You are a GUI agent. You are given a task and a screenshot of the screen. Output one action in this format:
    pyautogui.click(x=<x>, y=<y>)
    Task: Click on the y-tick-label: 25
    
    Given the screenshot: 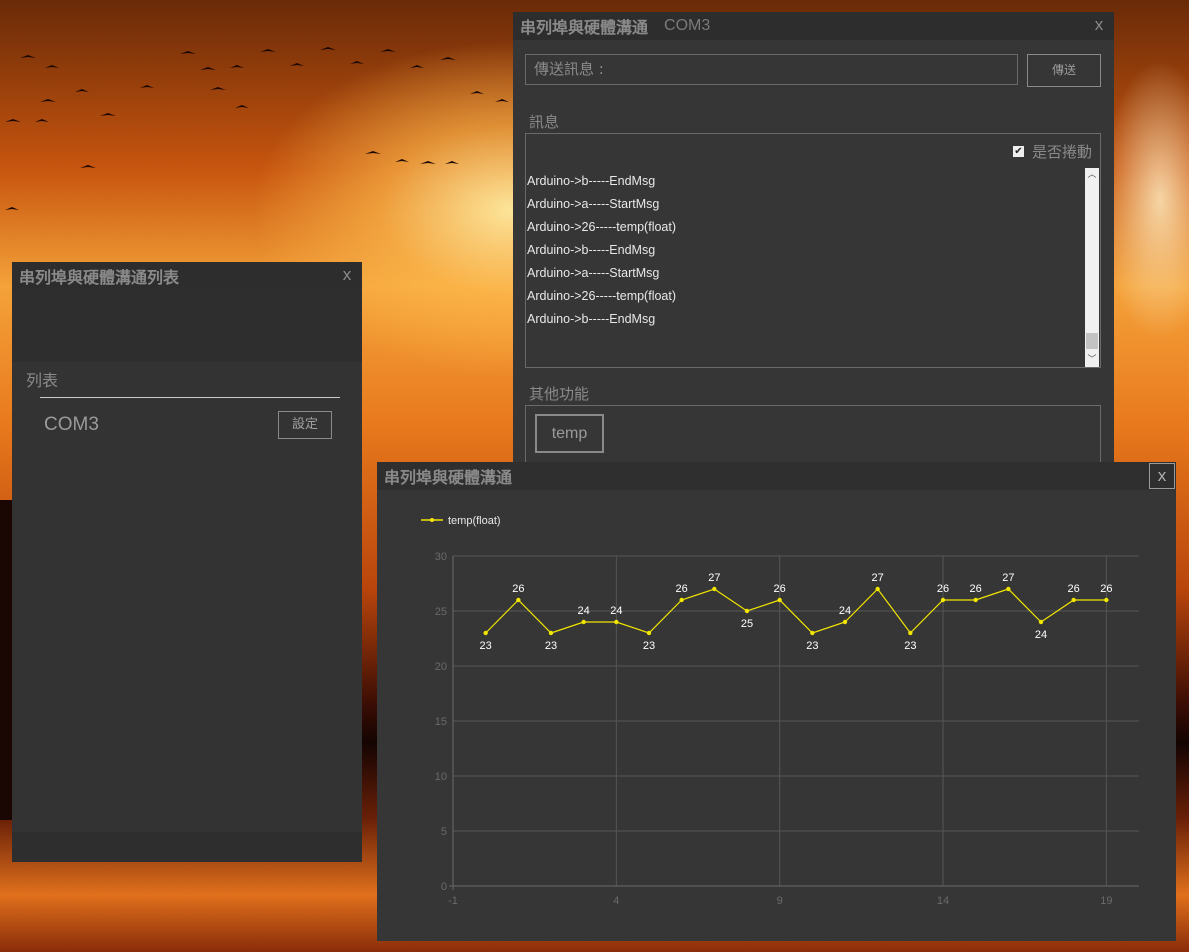 What is the action you would take?
    pyautogui.click(x=441, y=612)
    